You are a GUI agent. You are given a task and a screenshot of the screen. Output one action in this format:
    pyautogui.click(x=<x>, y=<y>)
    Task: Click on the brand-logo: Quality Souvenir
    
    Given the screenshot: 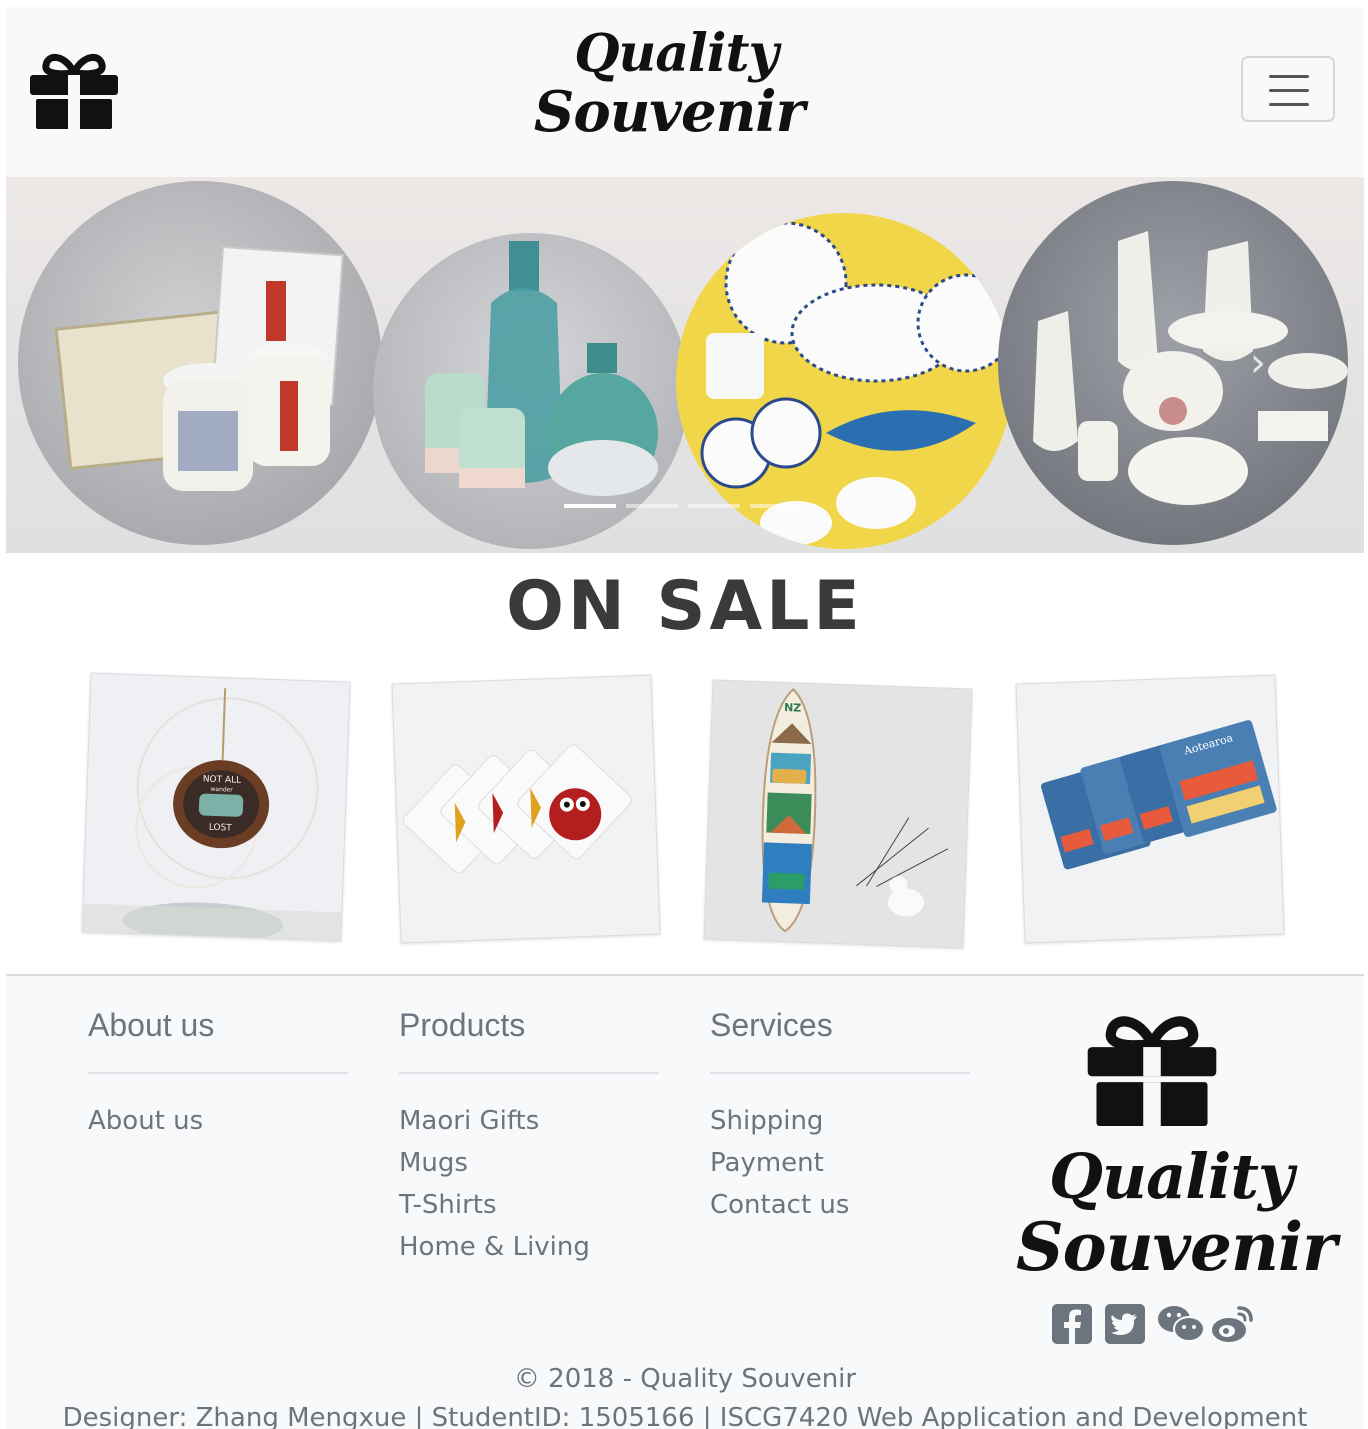 What is the action you would take?
    pyautogui.click(x=670, y=82)
    